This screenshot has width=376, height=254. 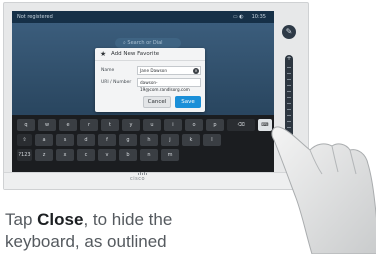 I want to click on key-q: q, so click(x=26, y=125).